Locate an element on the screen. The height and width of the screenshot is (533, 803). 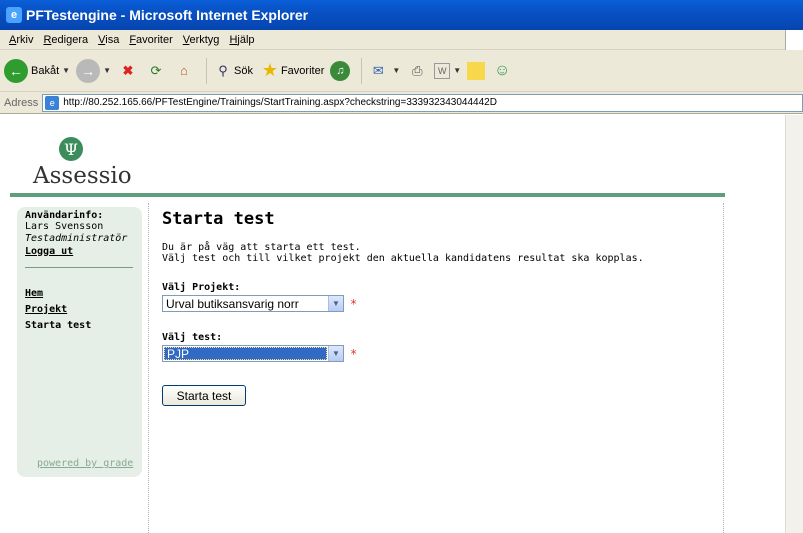
project-row: Urval butiksansvarig norr ▼ * is located at coordinates (442, 303).